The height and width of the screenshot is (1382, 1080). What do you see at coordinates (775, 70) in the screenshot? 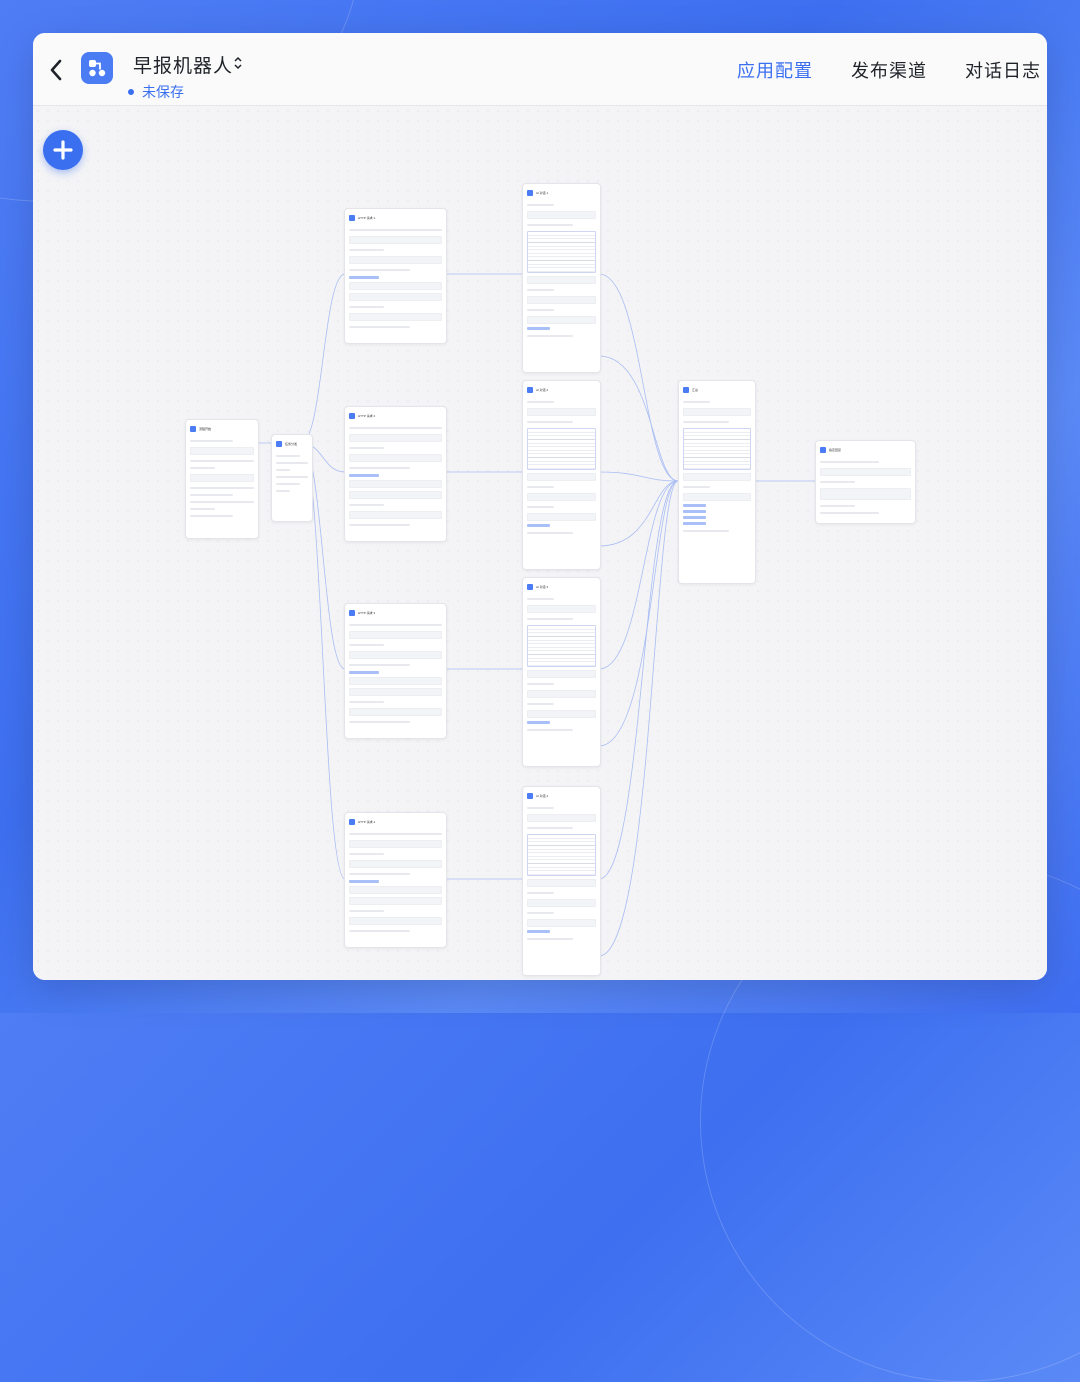
I see `tab-app-config: 应用配置` at bounding box center [775, 70].